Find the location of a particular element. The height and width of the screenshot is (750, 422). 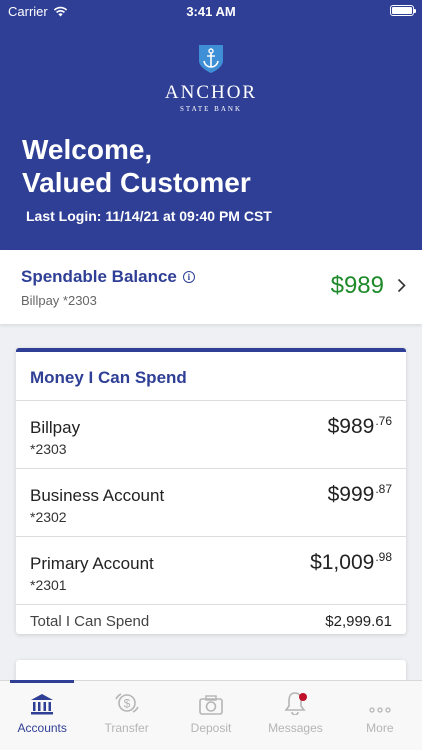

tab-accounts: Accounts is located at coordinates (42, 715).